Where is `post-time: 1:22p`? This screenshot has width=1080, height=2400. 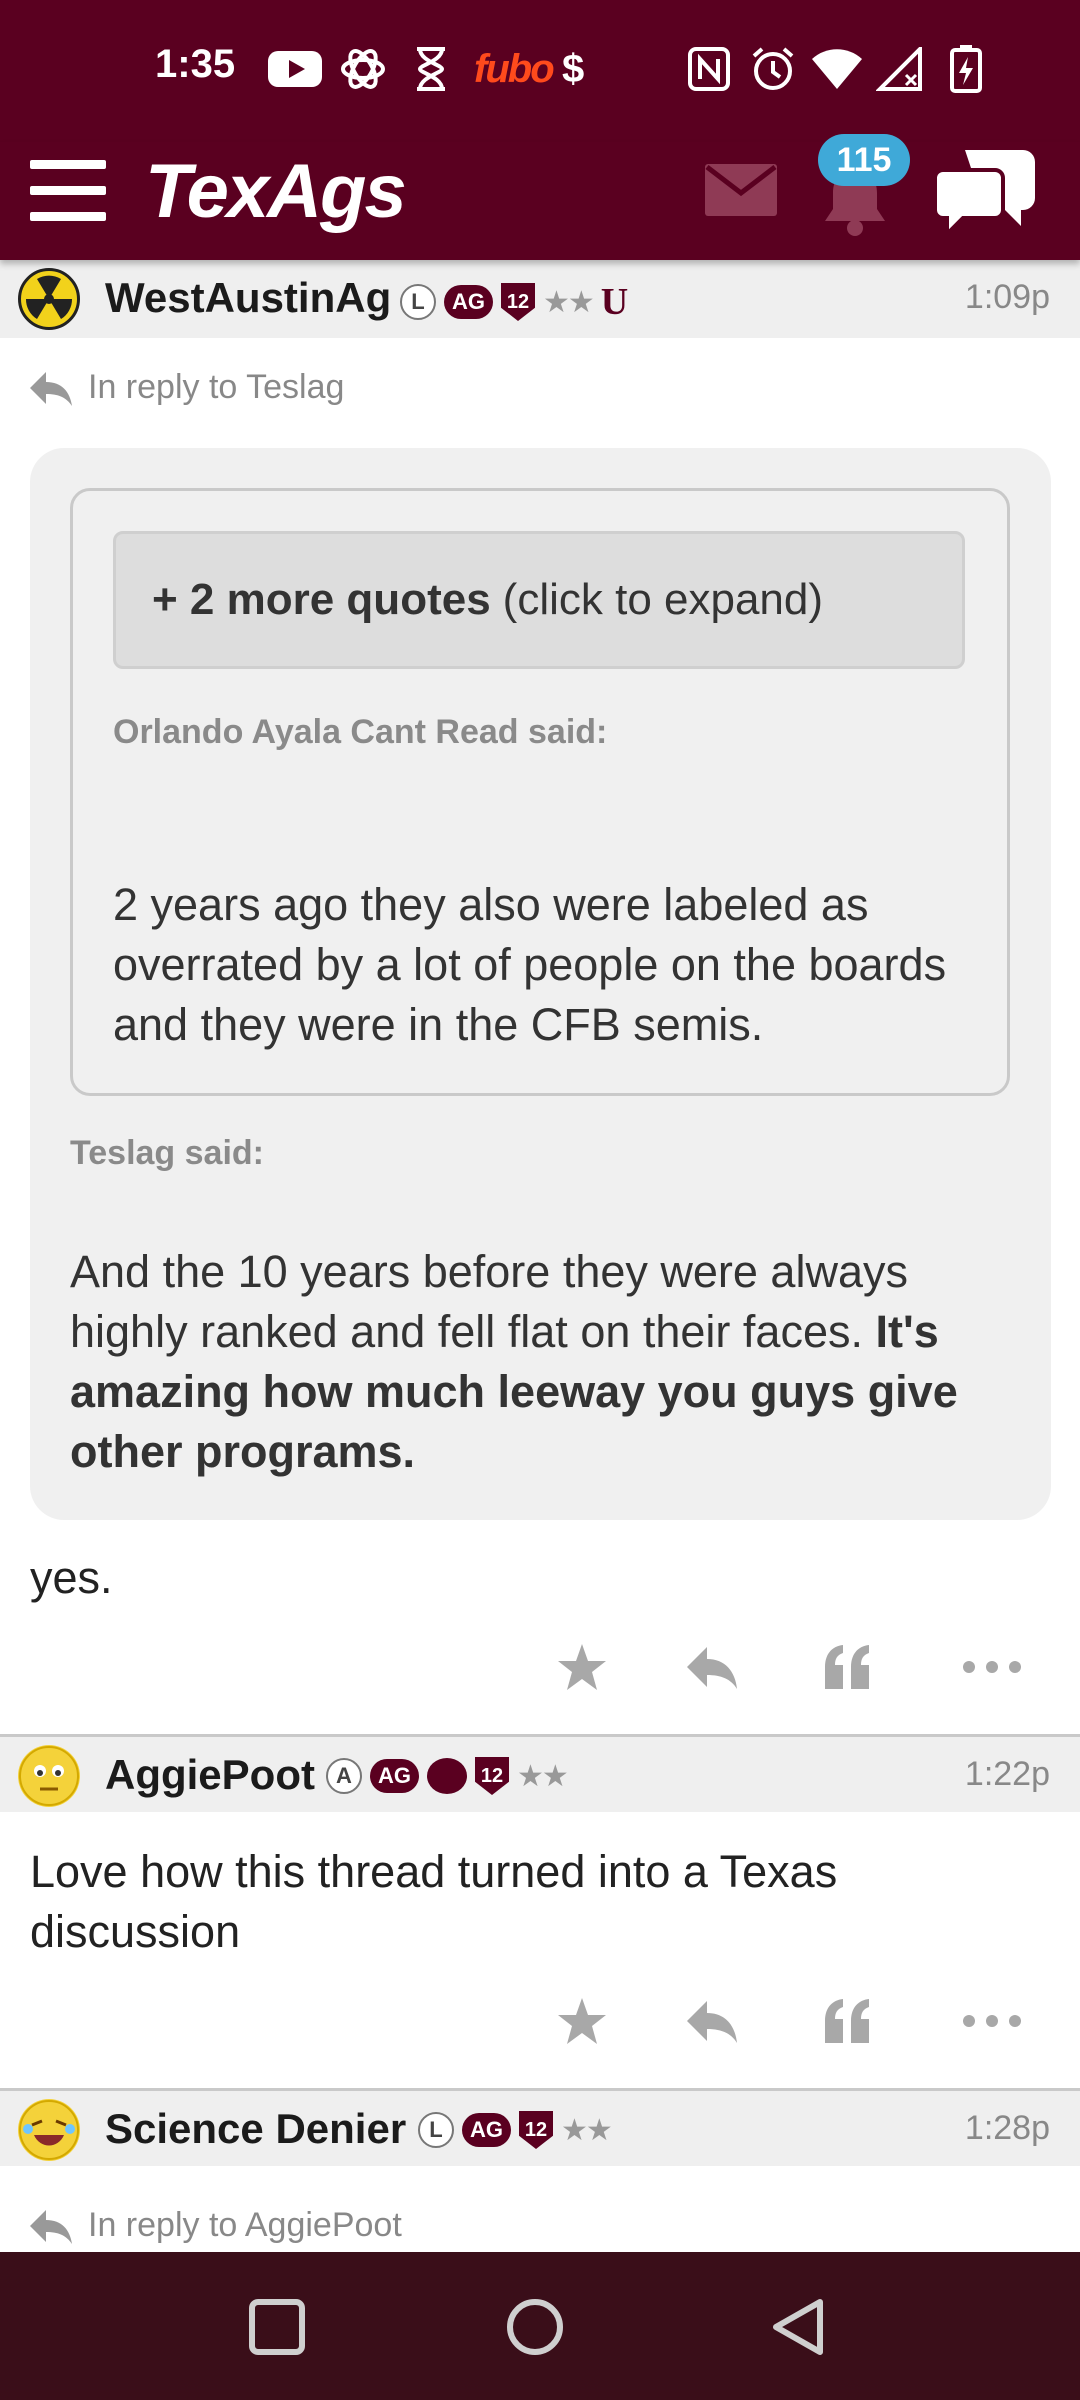 post-time: 1:22p is located at coordinates (1007, 1774).